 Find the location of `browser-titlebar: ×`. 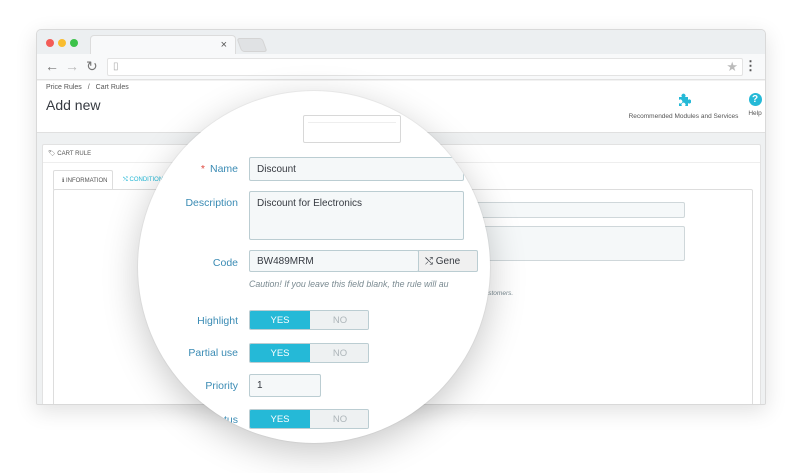

browser-titlebar: × is located at coordinates (401, 42).